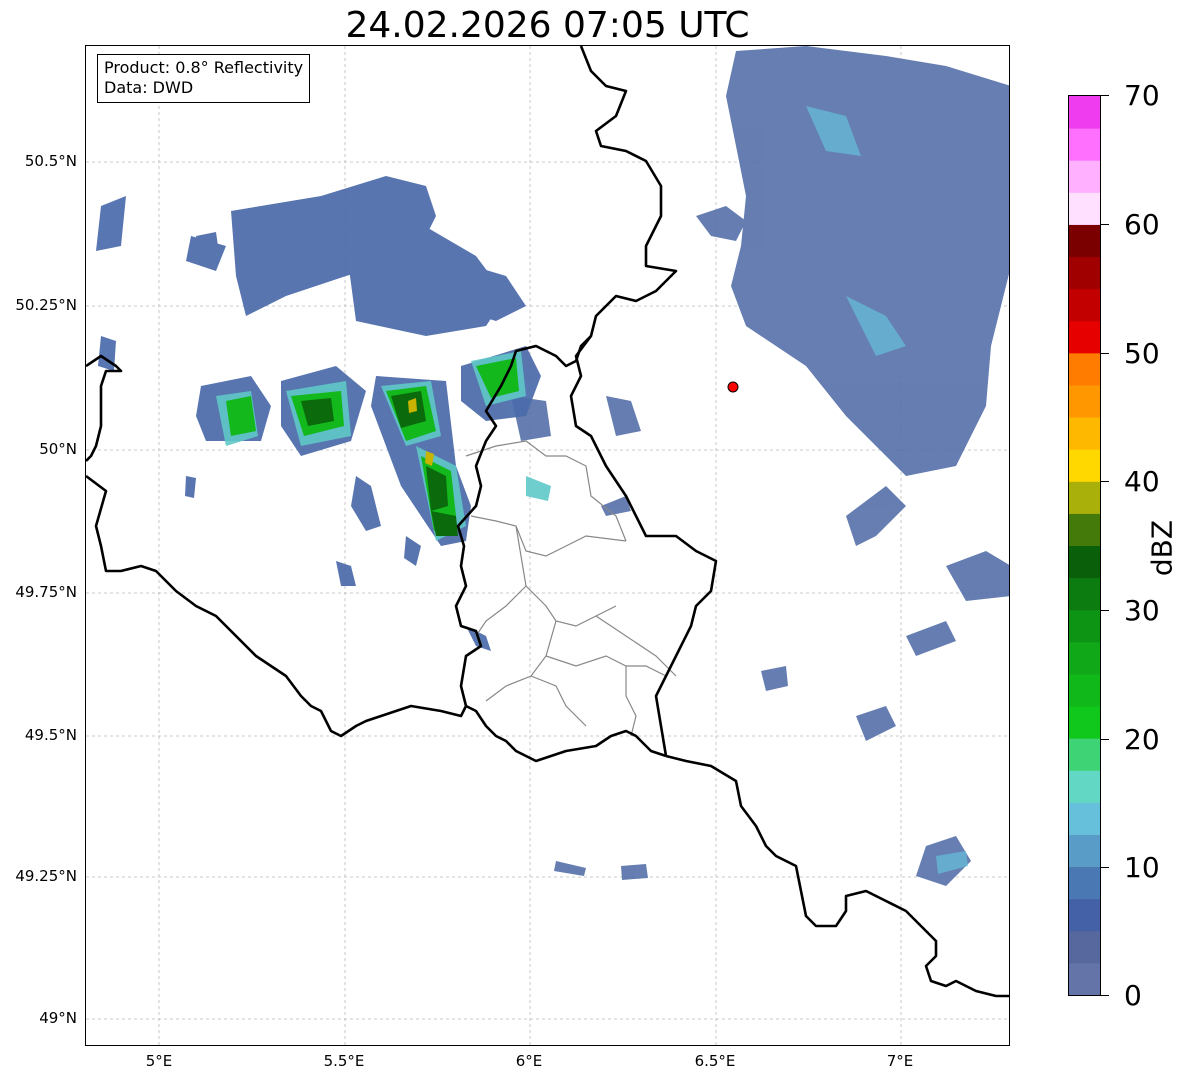 The height and width of the screenshot is (1081, 1202). Describe the element at coordinates (58, 1018) in the screenshot. I see `lat-tick-label: 49°N` at that location.